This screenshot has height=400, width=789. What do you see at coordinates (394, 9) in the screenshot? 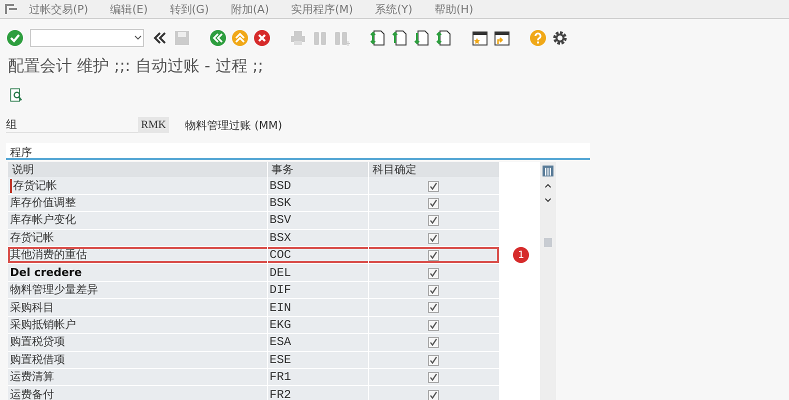
I see `menu-item: 系统(Y)` at bounding box center [394, 9].